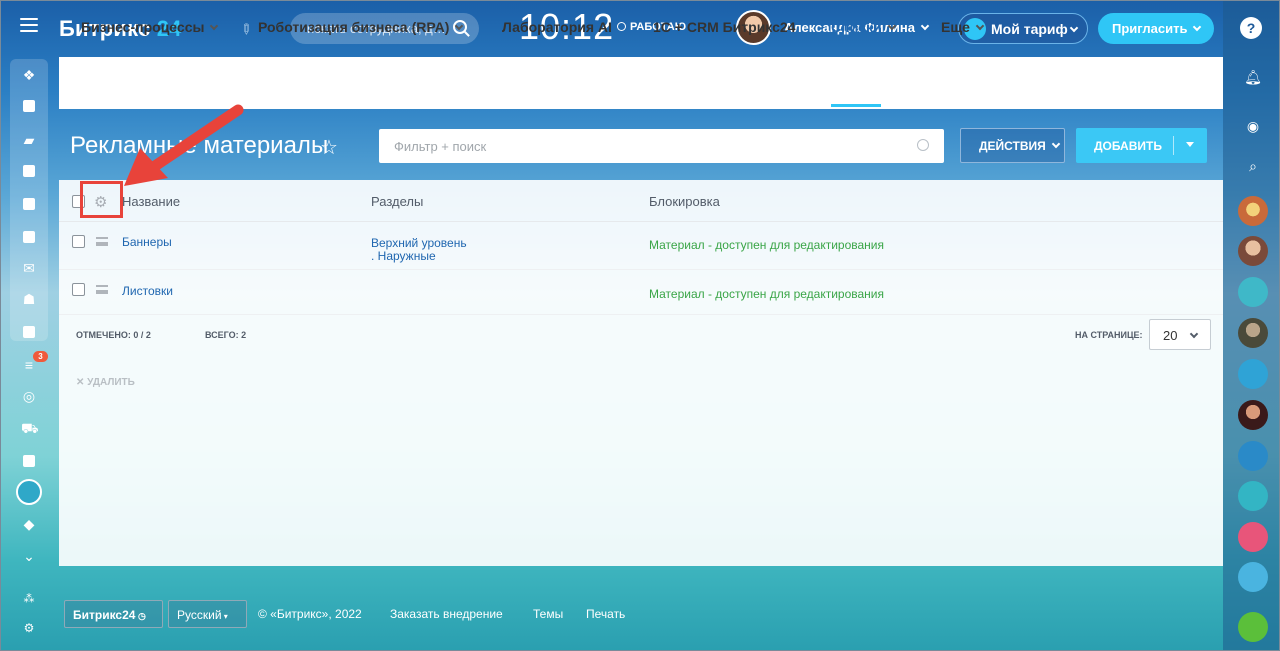 The width and height of the screenshot is (1280, 651). What do you see at coordinates (419, 243) in the screenshot?
I see `row-section-link: Верхний уровень` at bounding box center [419, 243].